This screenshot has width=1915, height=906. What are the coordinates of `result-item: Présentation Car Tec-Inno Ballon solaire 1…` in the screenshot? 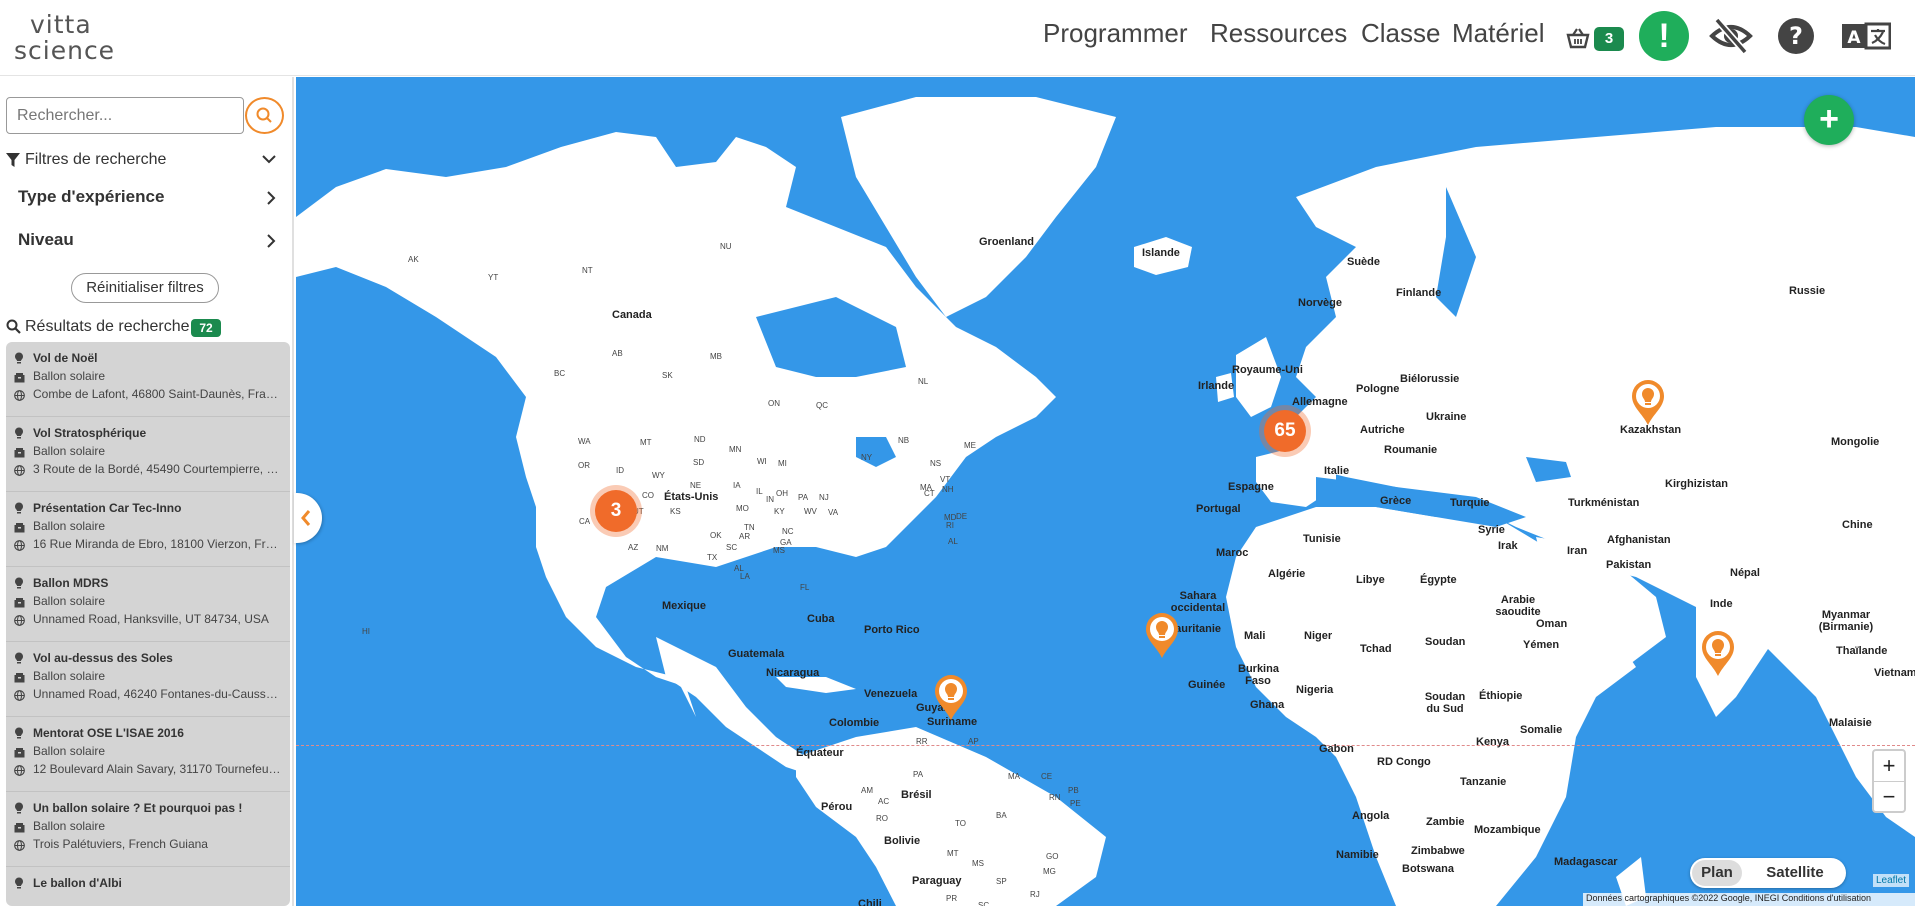 It's located at (148, 529).